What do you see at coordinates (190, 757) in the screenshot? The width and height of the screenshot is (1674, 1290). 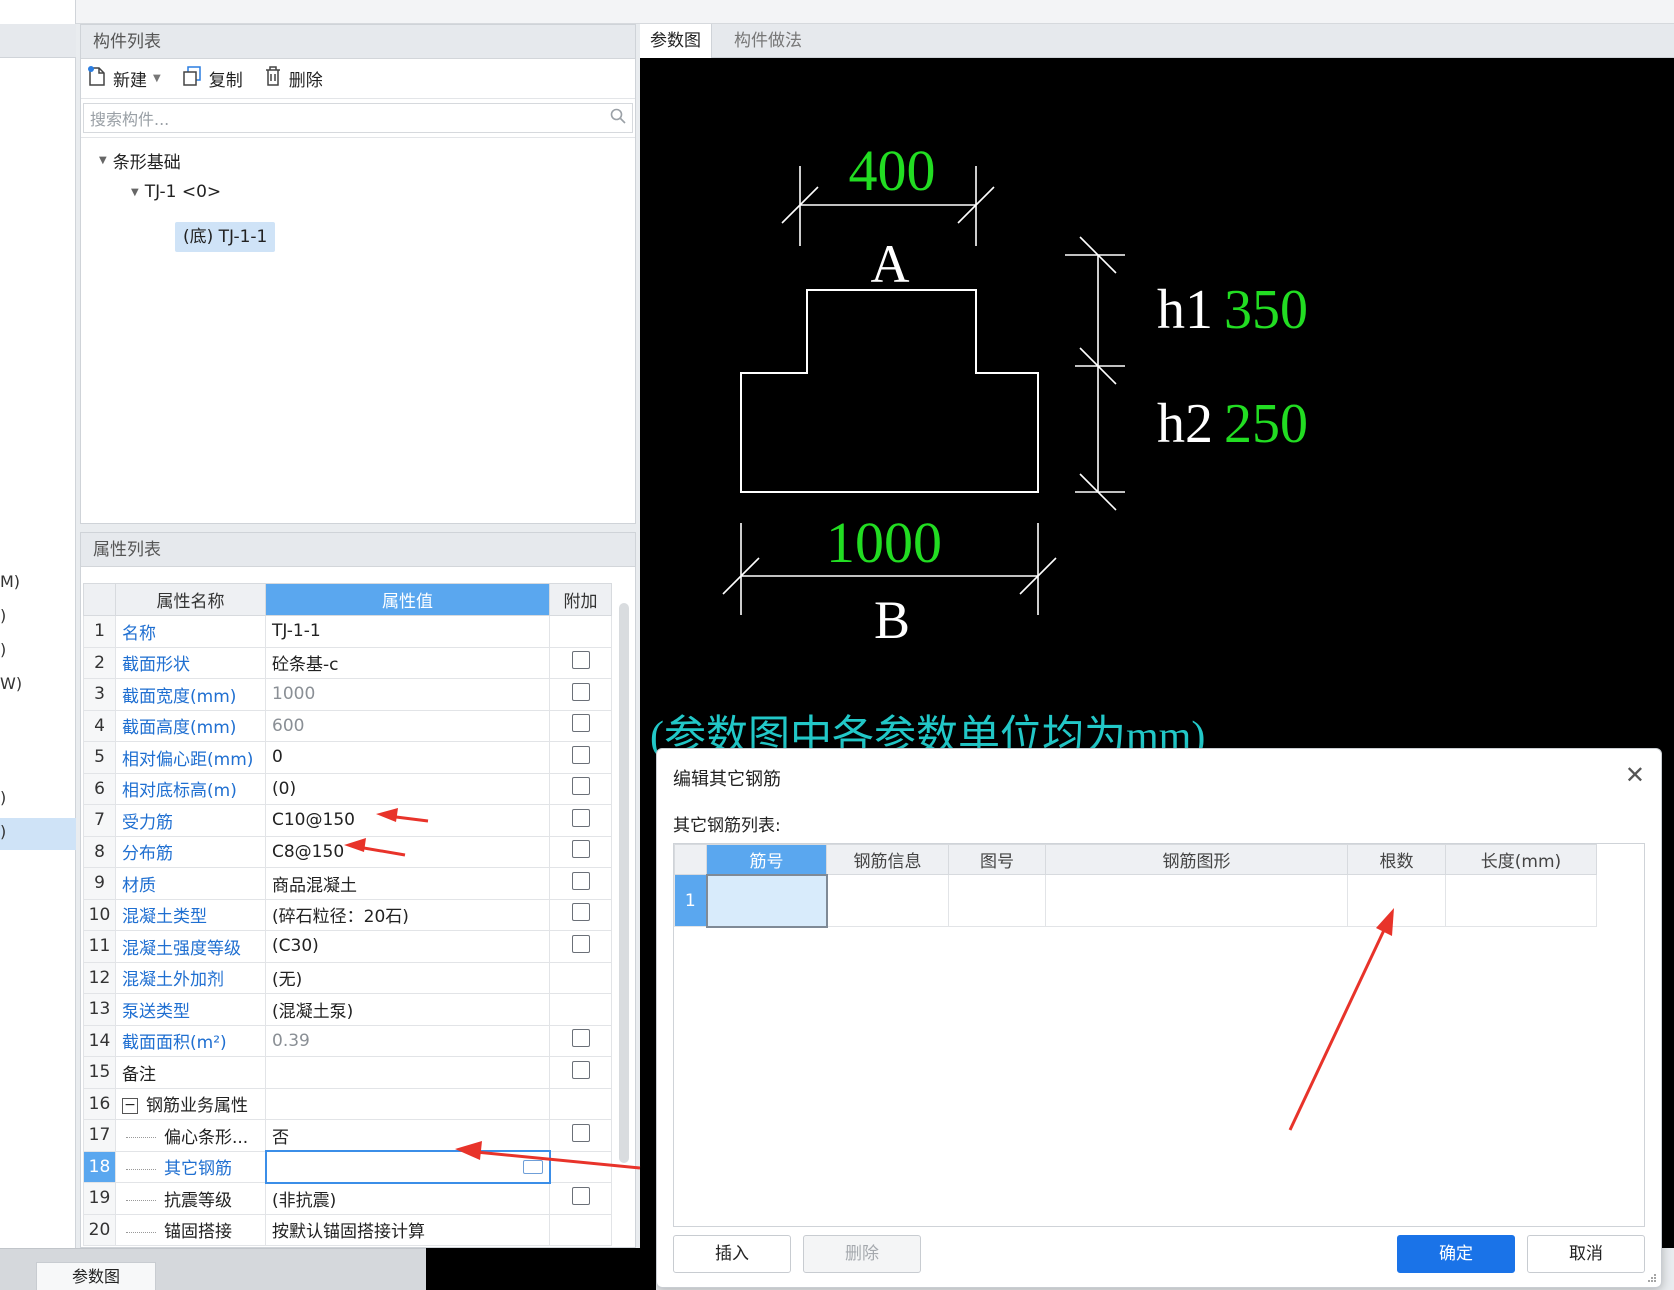 I see `property-name-cell: 相对偏心距(mm)` at bounding box center [190, 757].